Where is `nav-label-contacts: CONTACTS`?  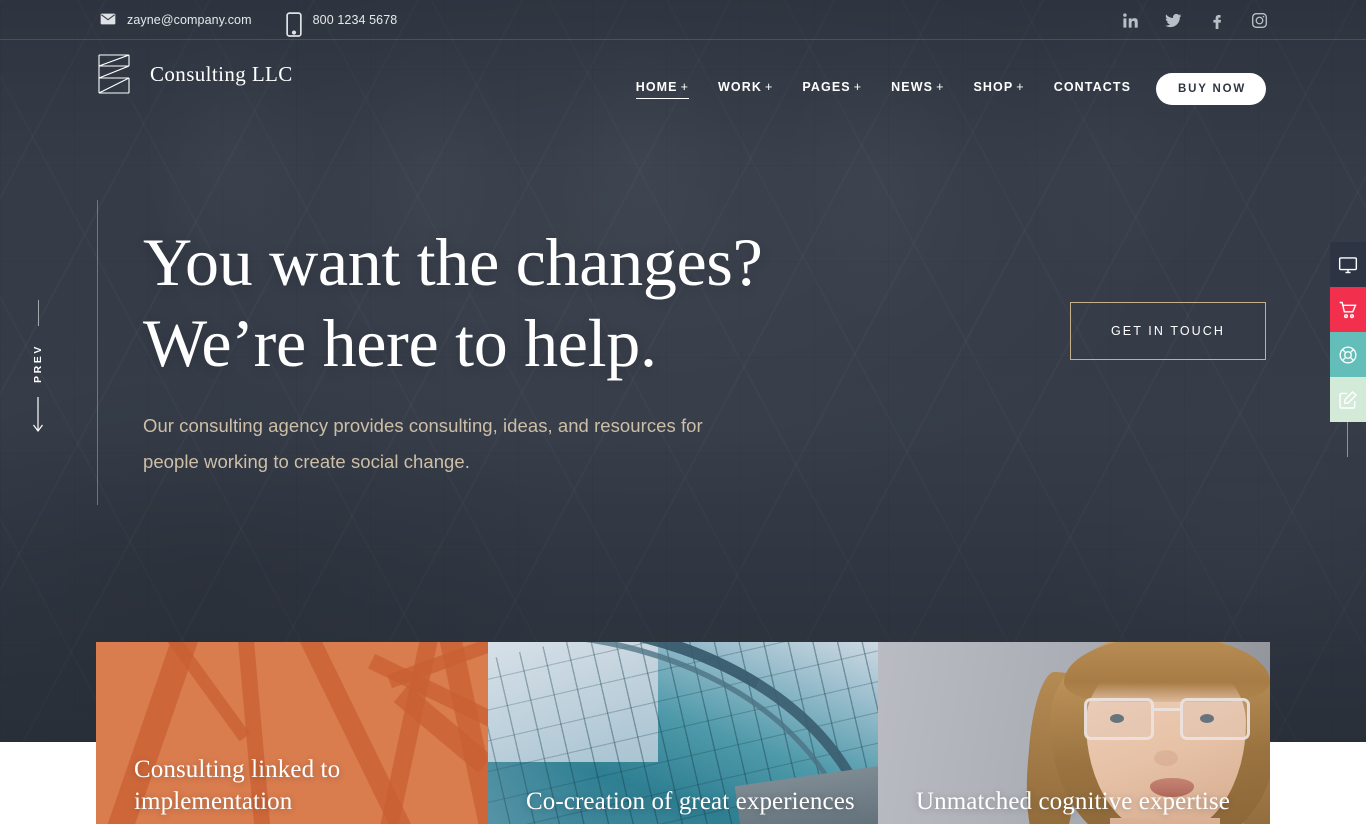 nav-label-contacts: CONTACTS is located at coordinates (1092, 87).